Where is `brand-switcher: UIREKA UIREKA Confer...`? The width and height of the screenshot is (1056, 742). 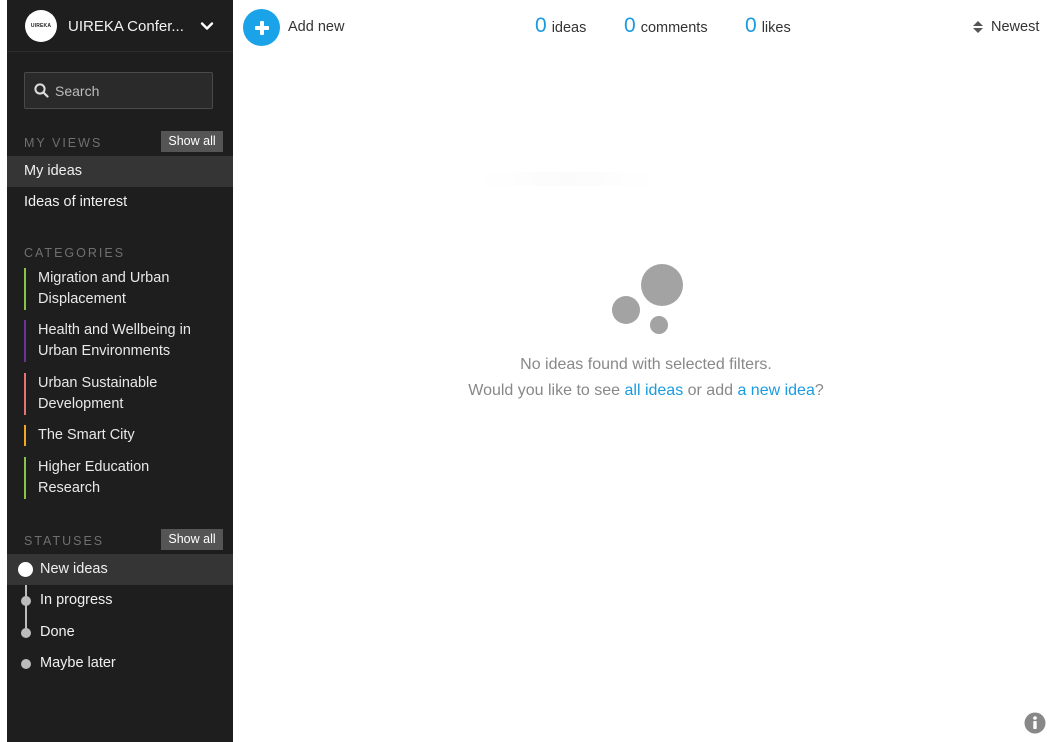
brand-switcher: UIREKA UIREKA Confer... is located at coordinates (120, 26).